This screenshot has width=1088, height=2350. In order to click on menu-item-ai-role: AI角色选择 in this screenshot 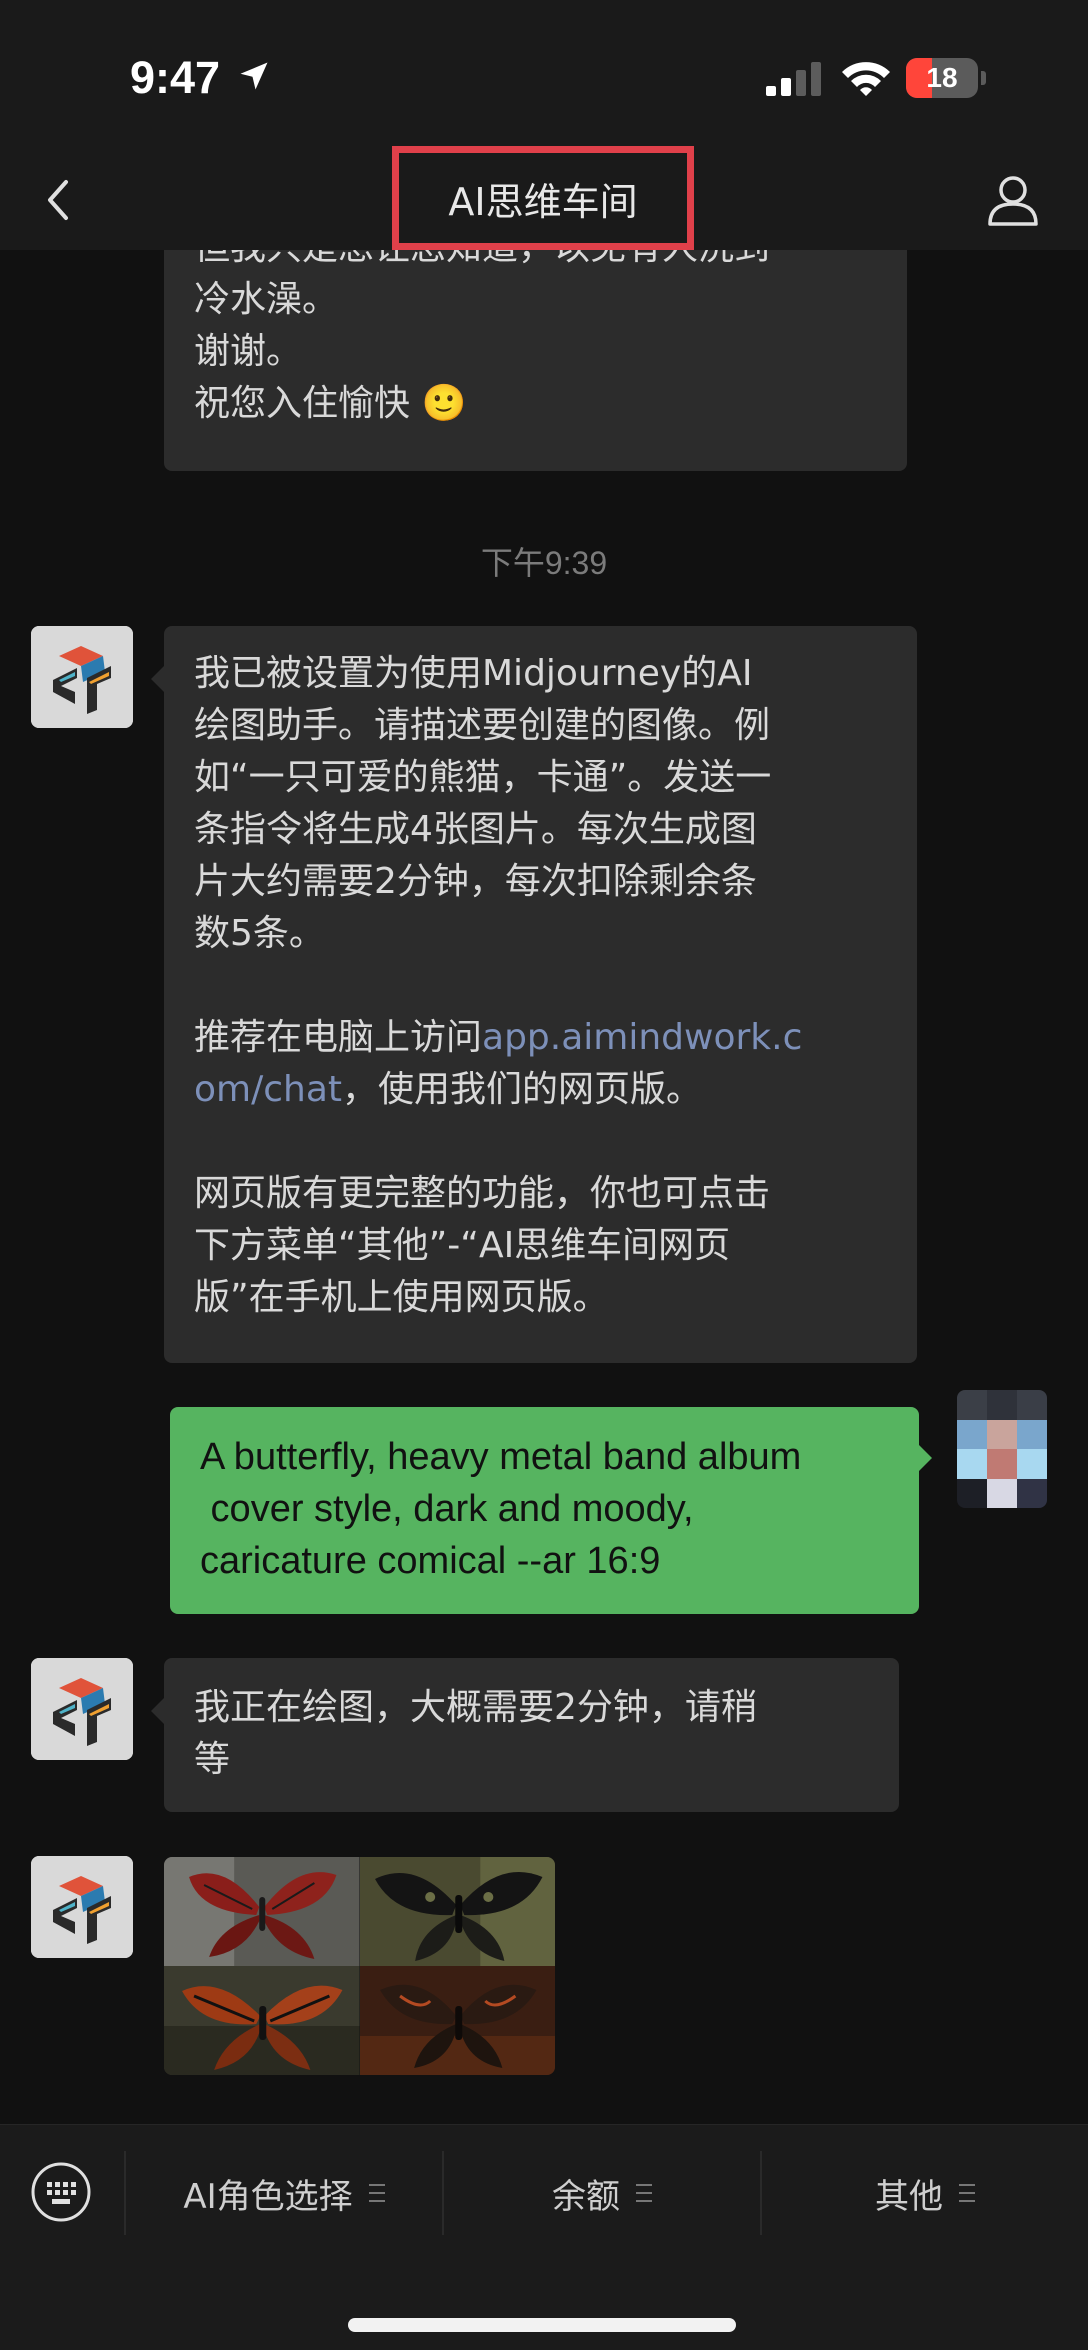, I will do `click(284, 2193)`.